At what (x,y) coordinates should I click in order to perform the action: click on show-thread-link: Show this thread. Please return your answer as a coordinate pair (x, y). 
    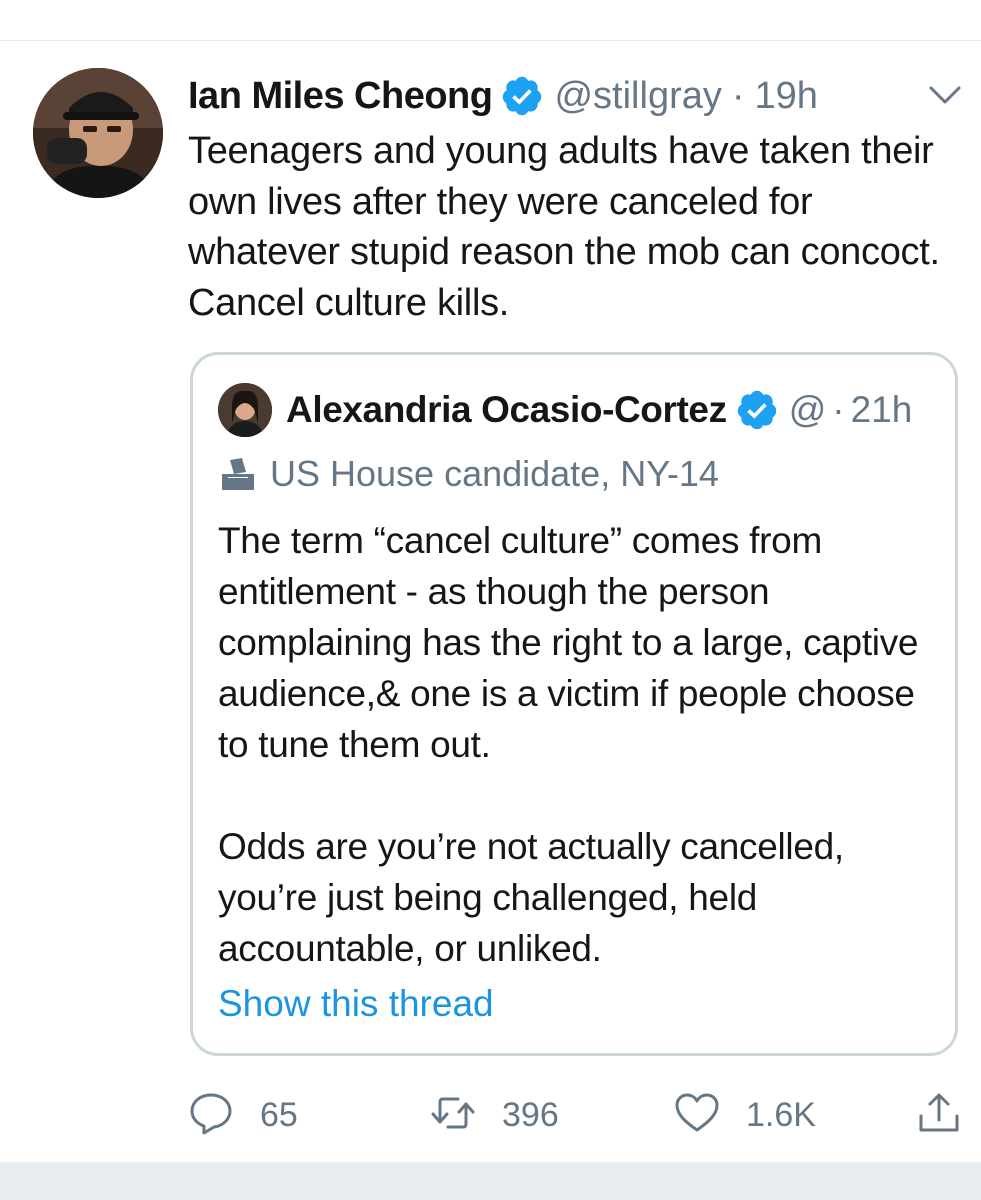
    Looking at the image, I should click on (356, 1004).